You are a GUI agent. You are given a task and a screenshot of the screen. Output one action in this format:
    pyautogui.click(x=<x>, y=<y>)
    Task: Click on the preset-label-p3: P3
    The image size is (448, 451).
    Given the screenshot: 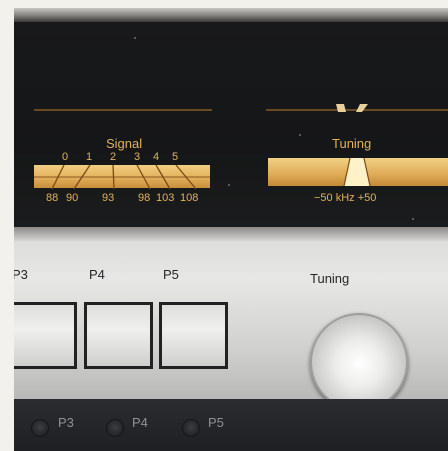 What is the action you would take?
    pyautogui.click(x=21, y=274)
    